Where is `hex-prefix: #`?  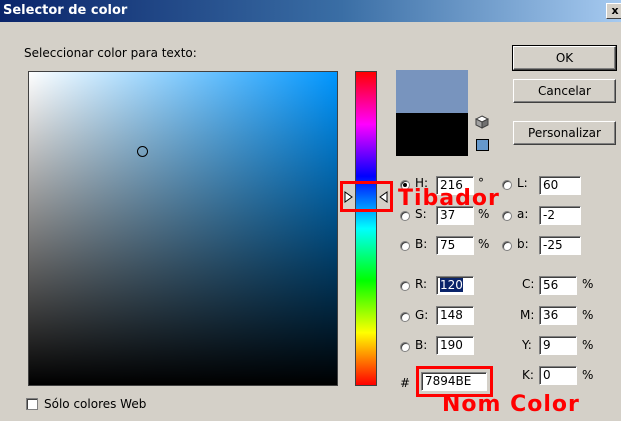 hex-prefix: # is located at coordinates (405, 383).